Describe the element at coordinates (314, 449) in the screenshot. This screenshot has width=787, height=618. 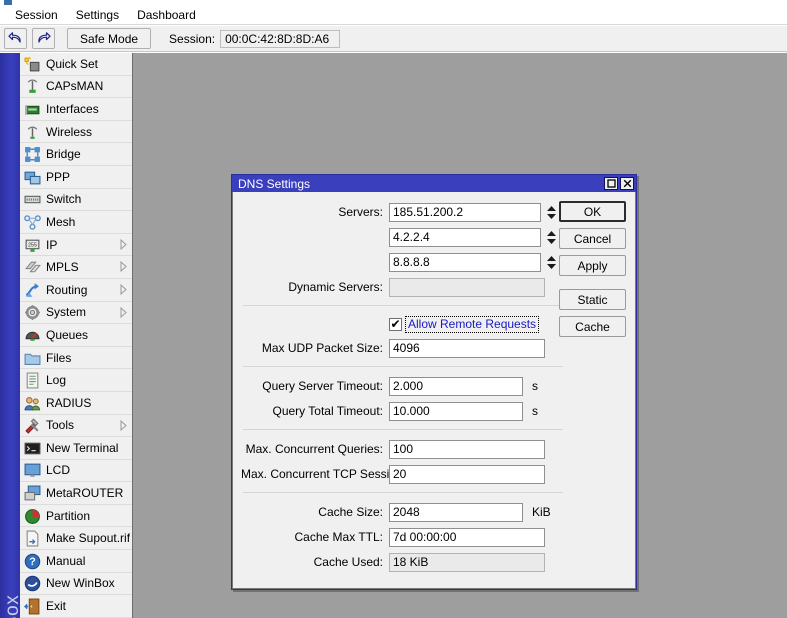
I see `max-concurrent-queries-label: Max. Concurrent Queries:` at that location.